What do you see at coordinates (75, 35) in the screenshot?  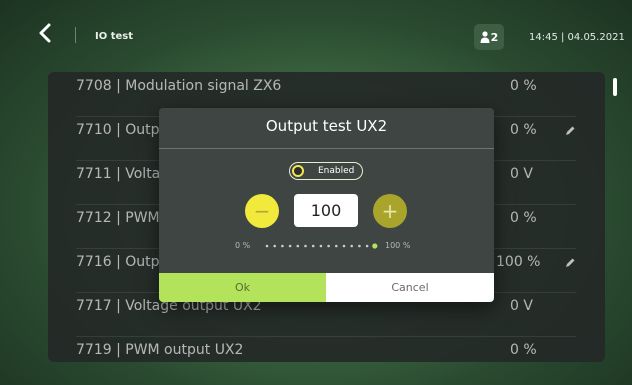 I see `header-divider` at bounding box center [75, 35].